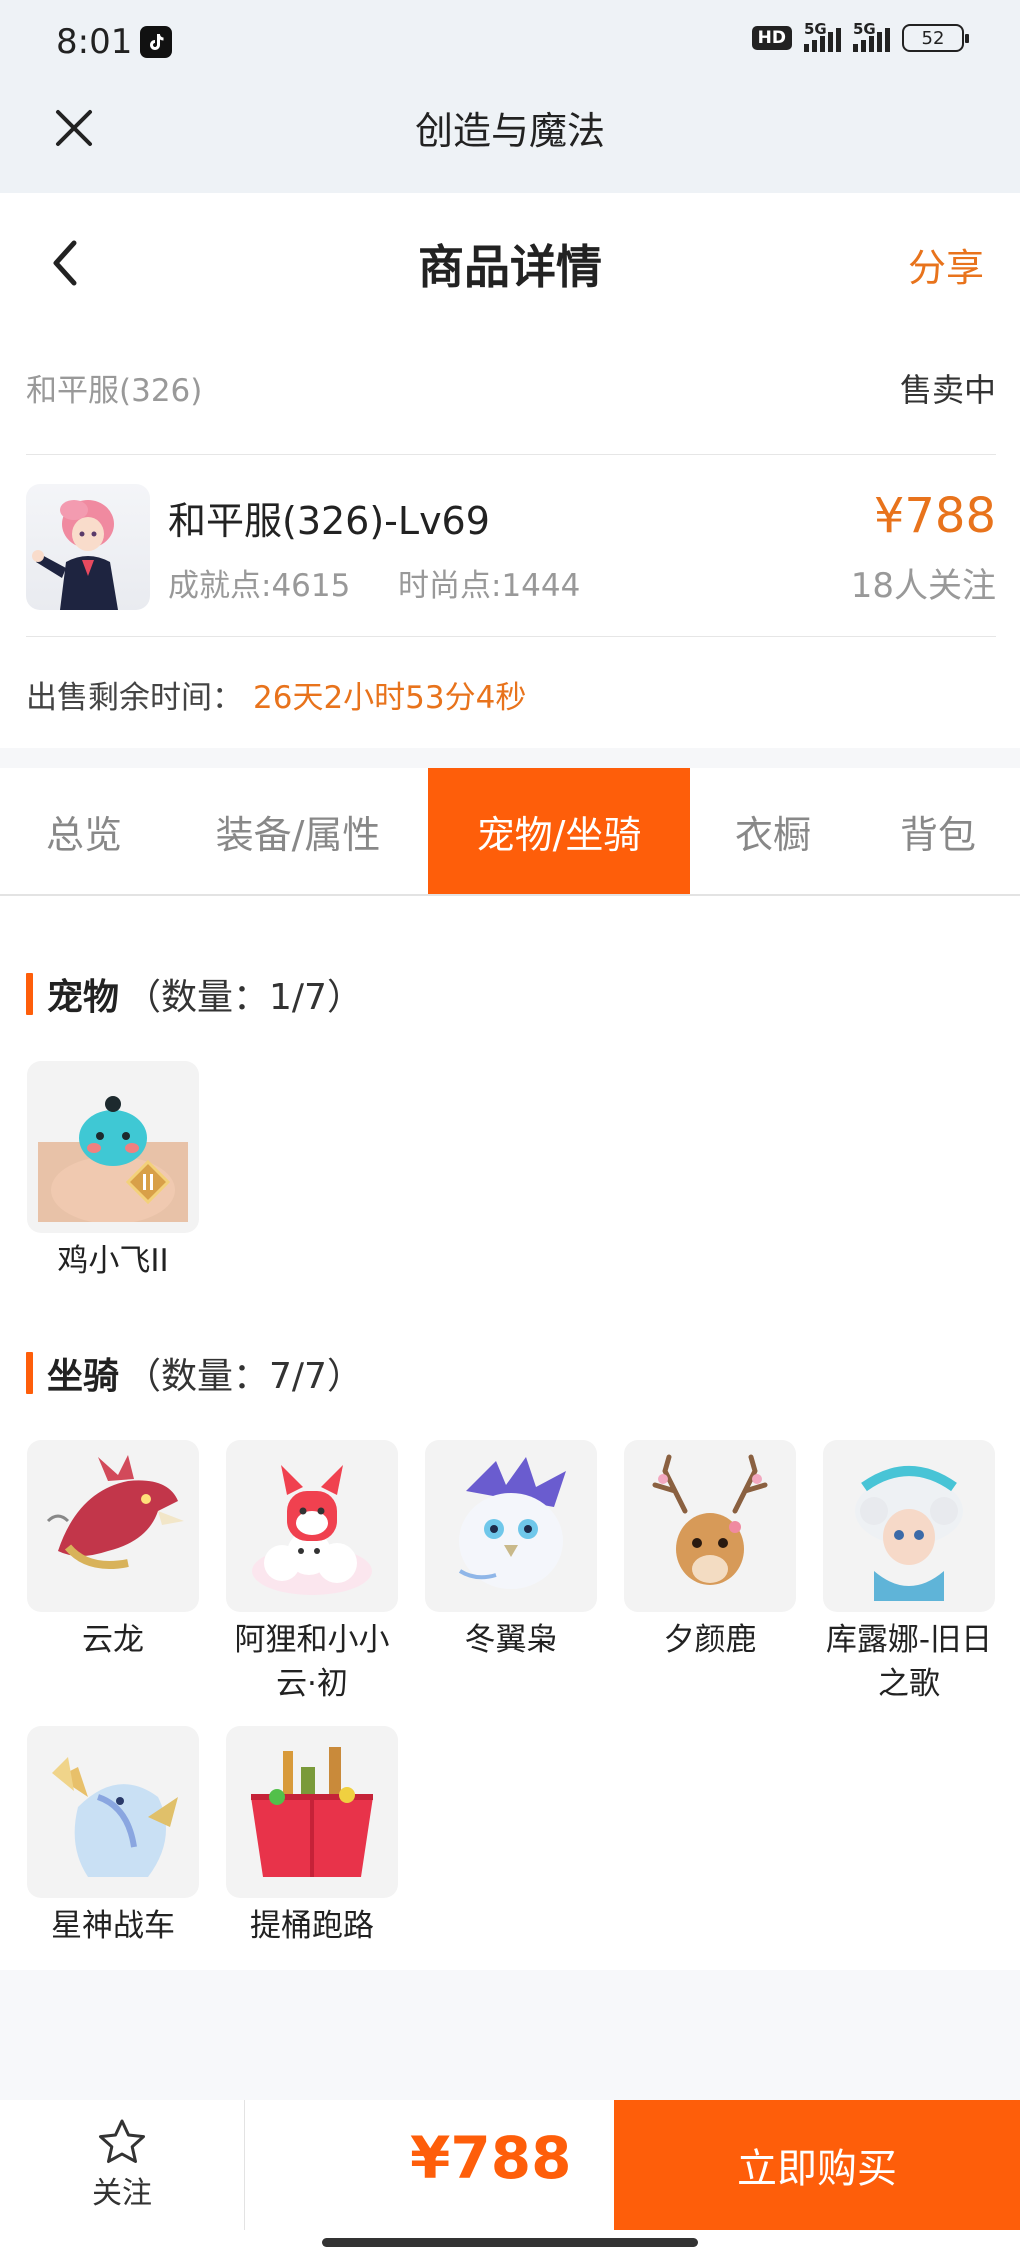 This screenshot has width=1020, height=2267. What do you see at coordinates (510, 758) in the screenshot?
I see `section-separator` at bounding box center [510, 758].